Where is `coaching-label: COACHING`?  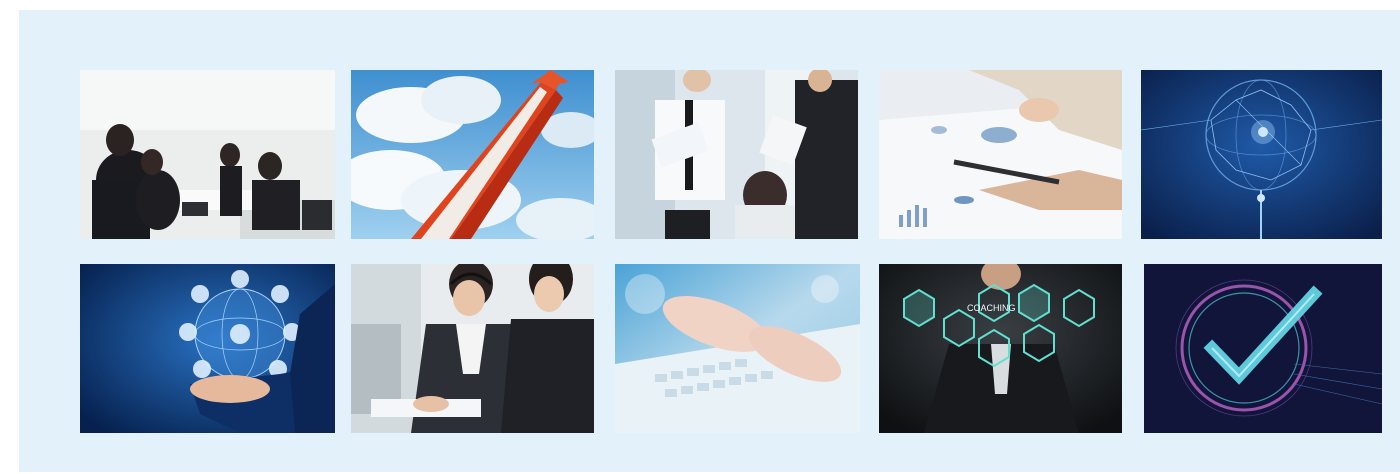 coaching-label: COACHING is located at coordinates (991, 308).